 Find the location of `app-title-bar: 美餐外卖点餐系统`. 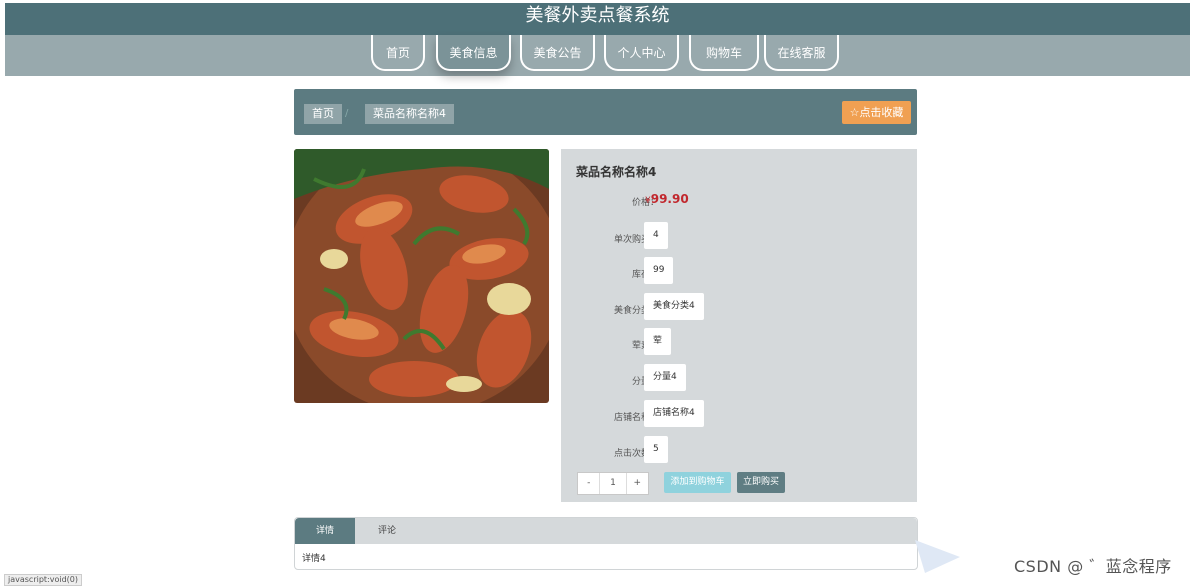

app-title-bar: 美餐外卖点餐系统 is located at coordinates (597, 19).